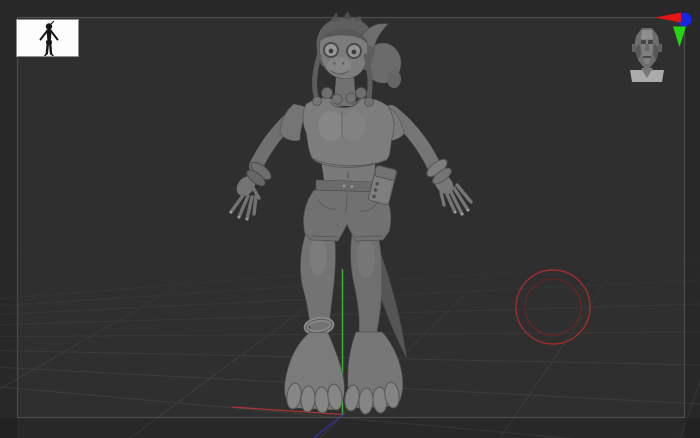 This screenshot has width=700, height=438. I want to click on pose-thumbnail-figure-icon, so click(49, 38).